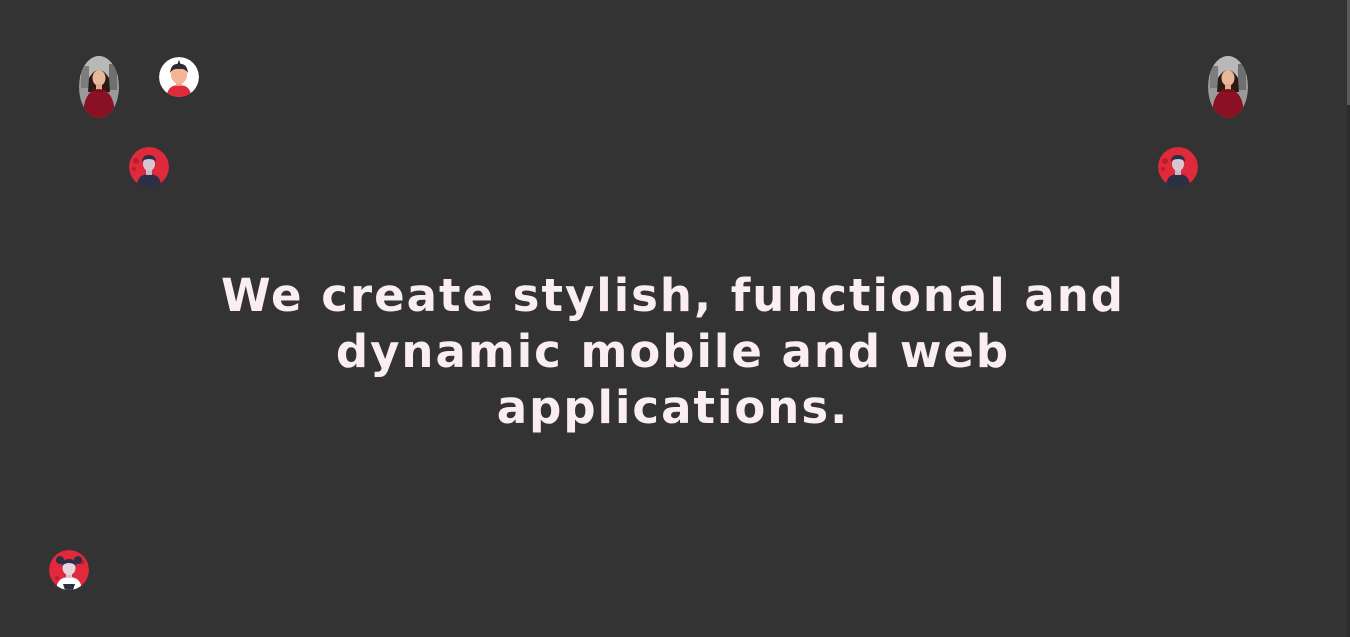  I want to click on boy-avatar, so click(179, 77).